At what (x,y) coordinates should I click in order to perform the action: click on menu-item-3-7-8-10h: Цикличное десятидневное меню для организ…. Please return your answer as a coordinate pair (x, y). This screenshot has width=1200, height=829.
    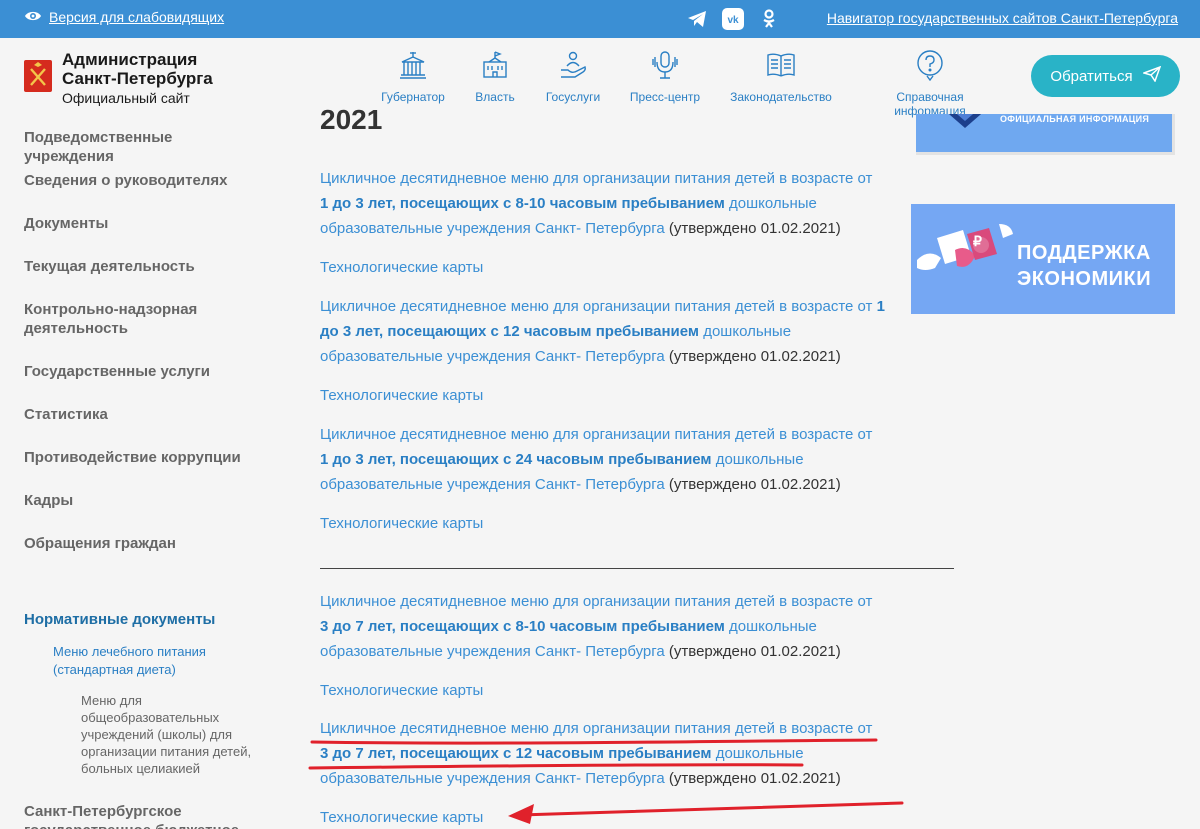
    Looking at the image, I should click on (602, 626).